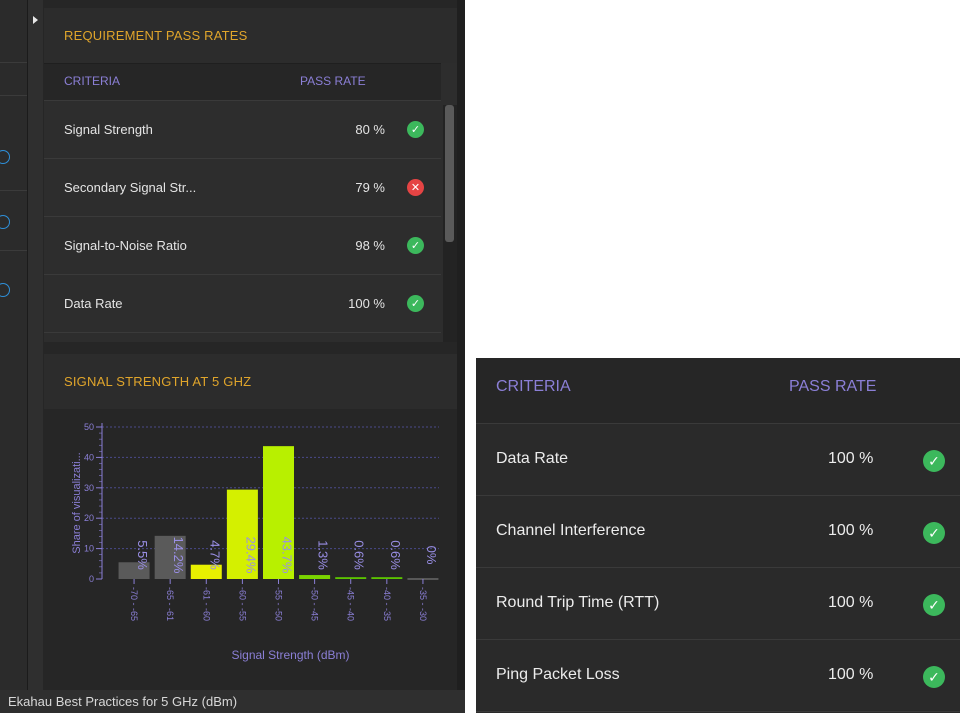  What do you see at coordinates (158, 381) in the screenshot?
I see `panel-title: SIGNAL STRENGTH AT 5 GHZ` at bounding box center [158, 381].